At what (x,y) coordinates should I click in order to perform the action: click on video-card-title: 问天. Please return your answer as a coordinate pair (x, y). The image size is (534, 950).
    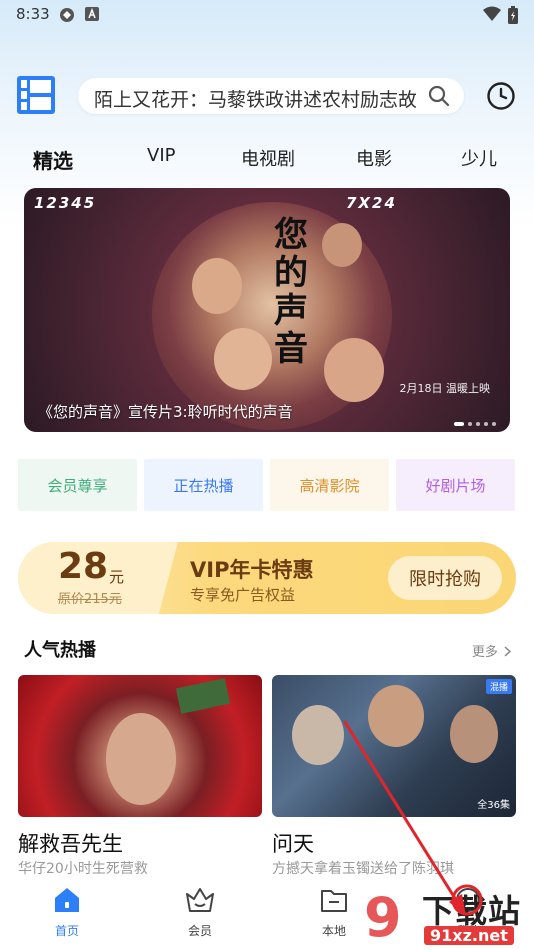
    Looking at the image, I should click on (293, 843).